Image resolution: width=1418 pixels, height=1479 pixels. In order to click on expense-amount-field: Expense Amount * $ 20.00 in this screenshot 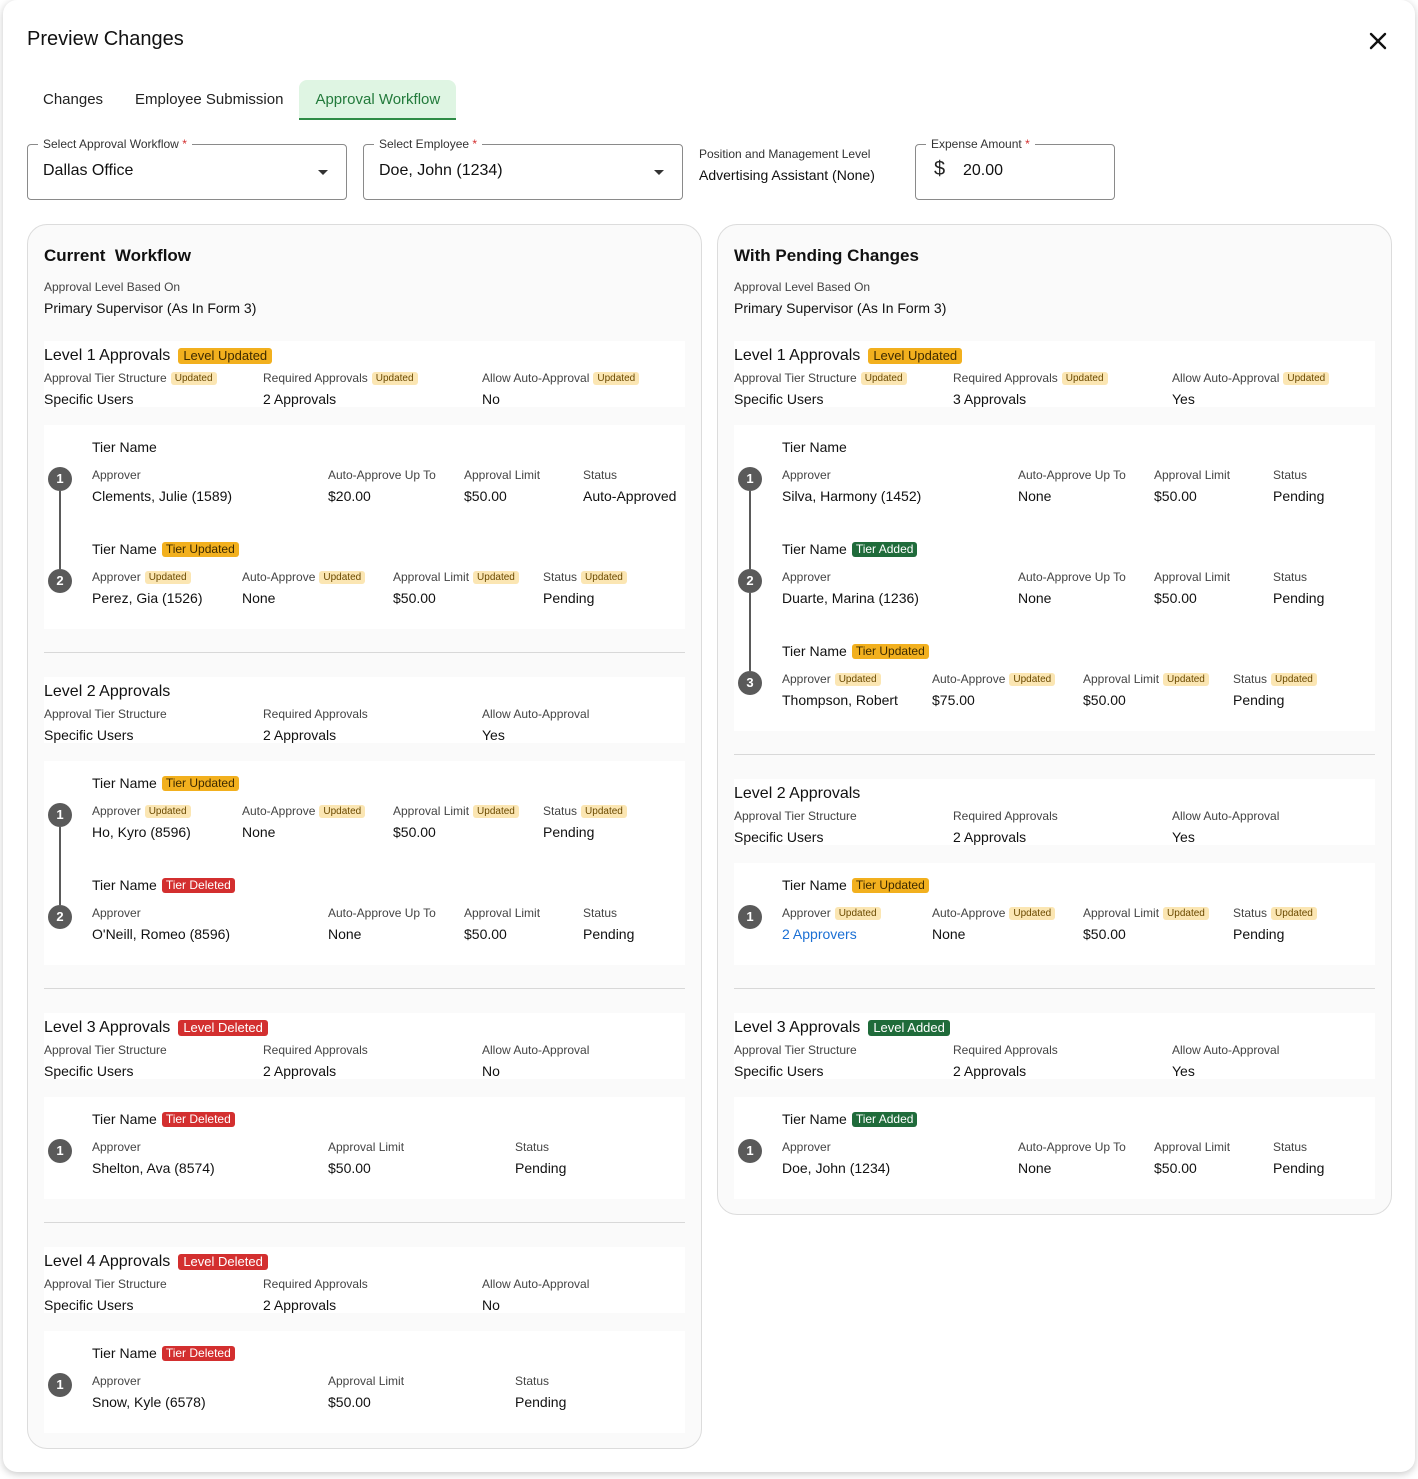, I will do `click(1015, 168)`.